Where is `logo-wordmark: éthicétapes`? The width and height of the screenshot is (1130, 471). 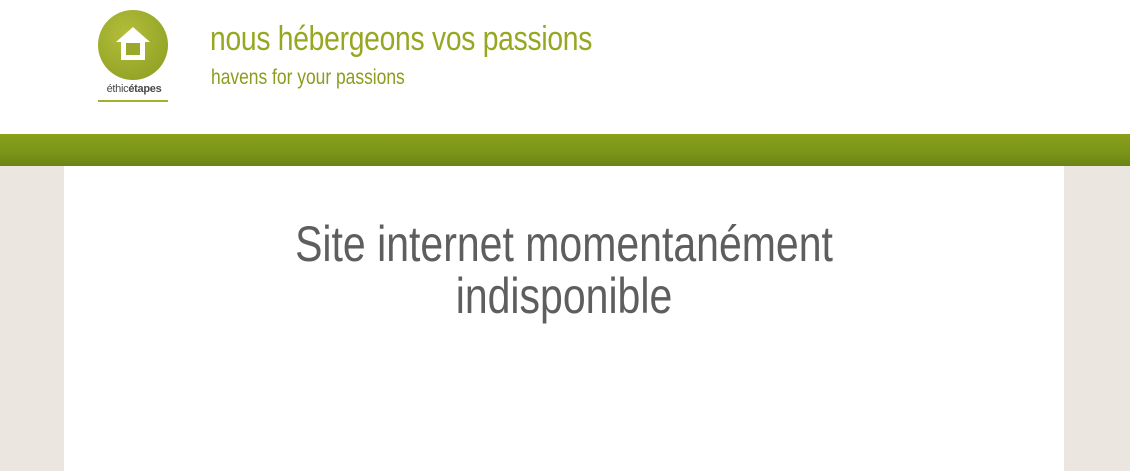 logo-wordmark: éthicétapes is located at coordinates (134, 89).